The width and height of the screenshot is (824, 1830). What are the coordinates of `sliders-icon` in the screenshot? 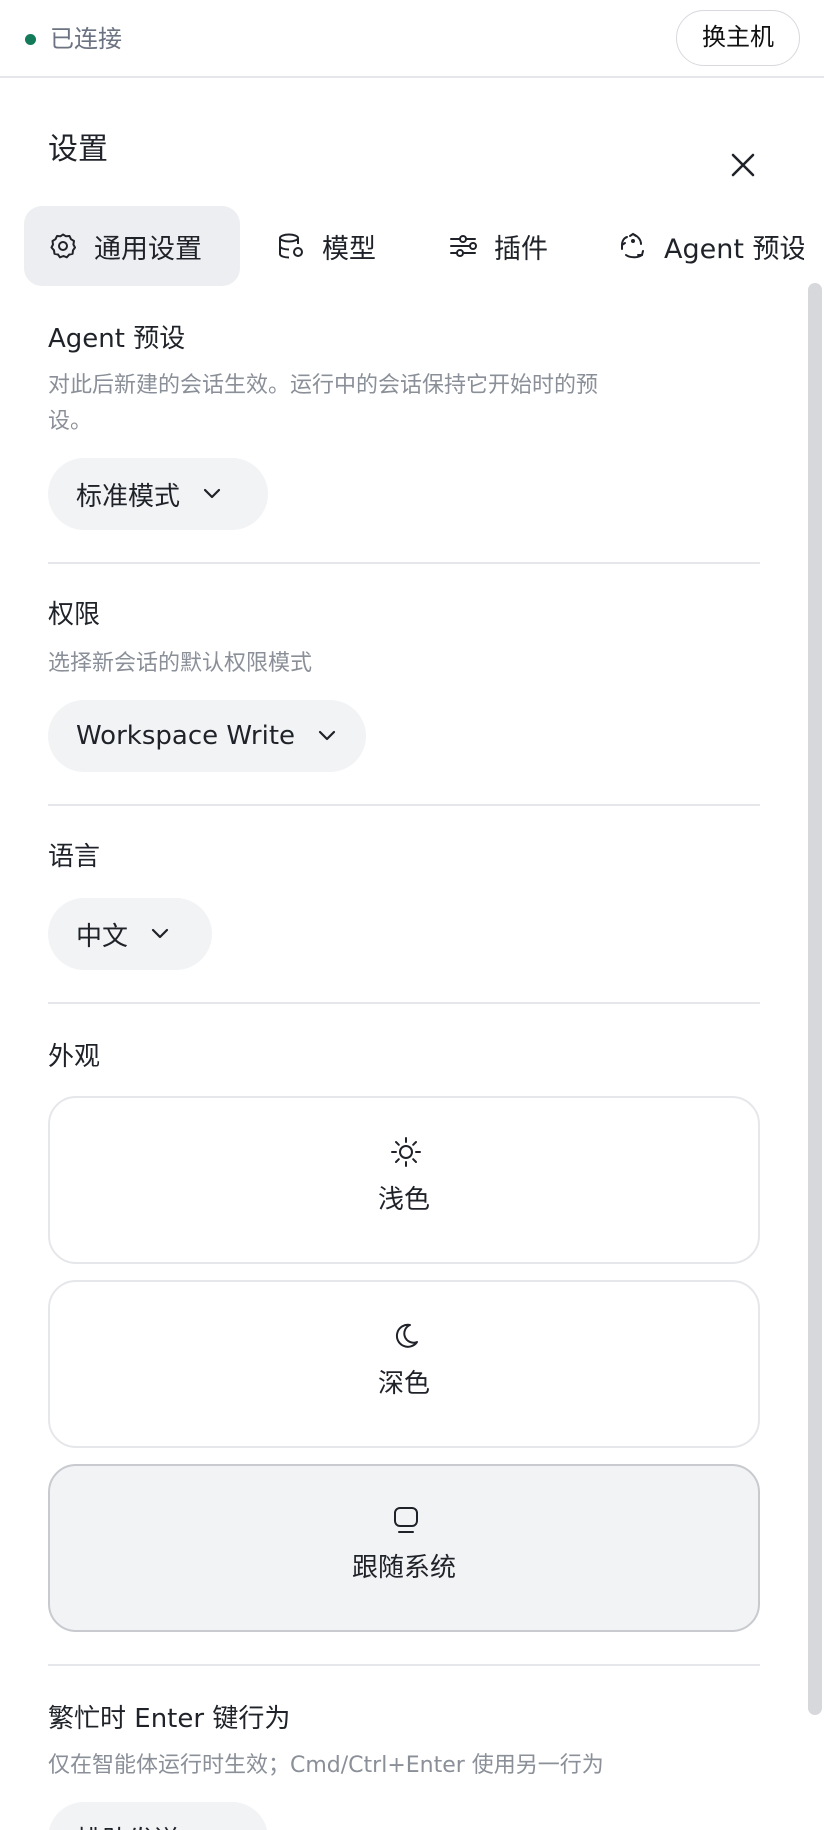 It's located at (463, 246).